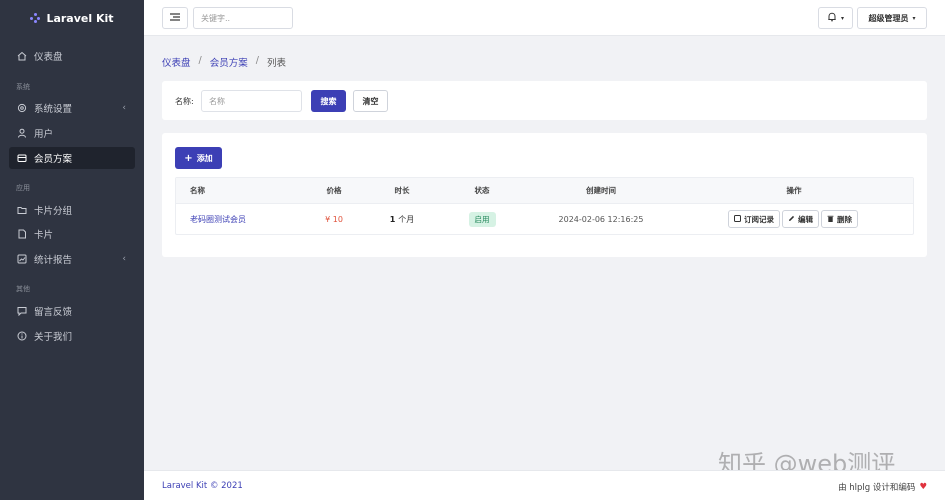 This screenshot has width=945, height=500. Describe the element at coordinates (184, 101) in the screenshot. I see `name-filter-label: 名称:` at that location.